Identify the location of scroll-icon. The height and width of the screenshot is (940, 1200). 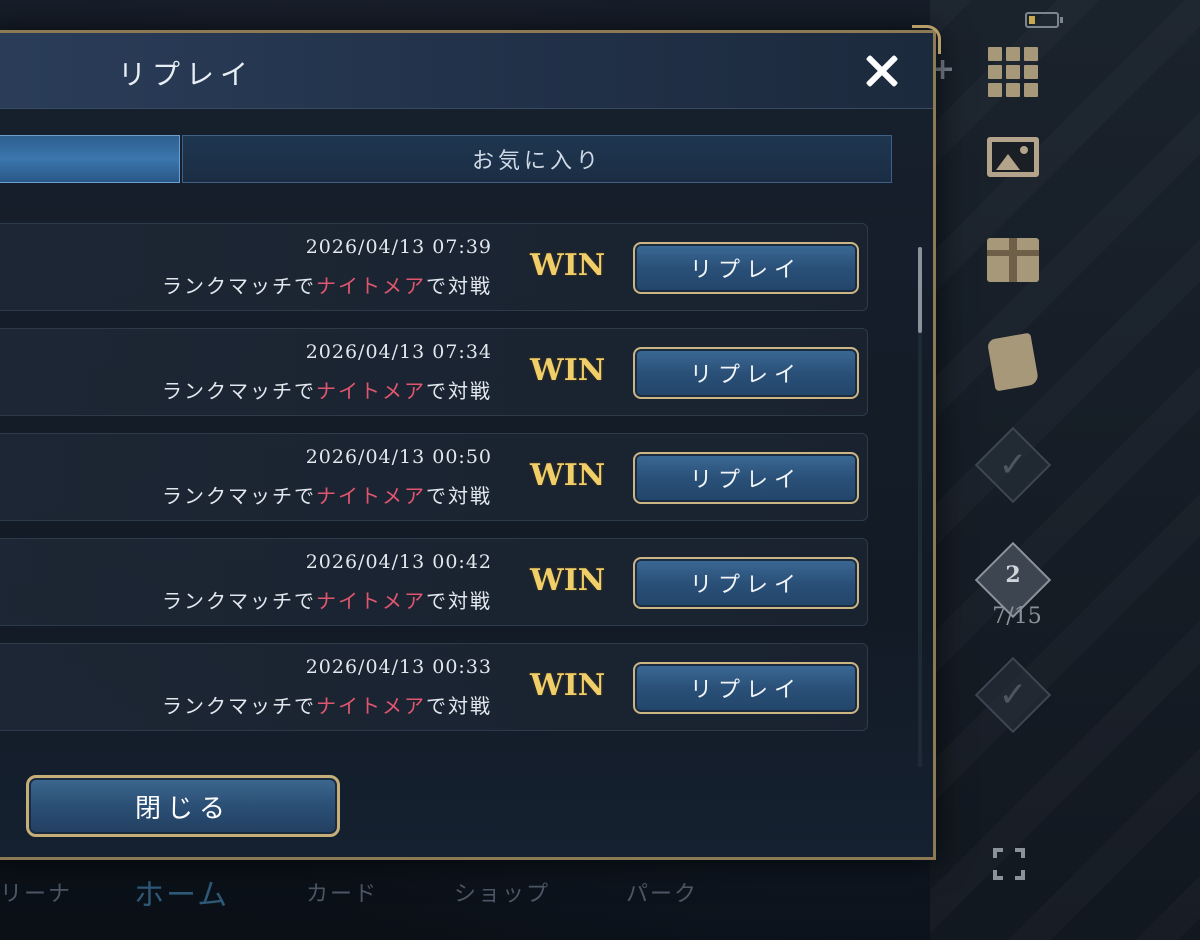
(1013, 362).